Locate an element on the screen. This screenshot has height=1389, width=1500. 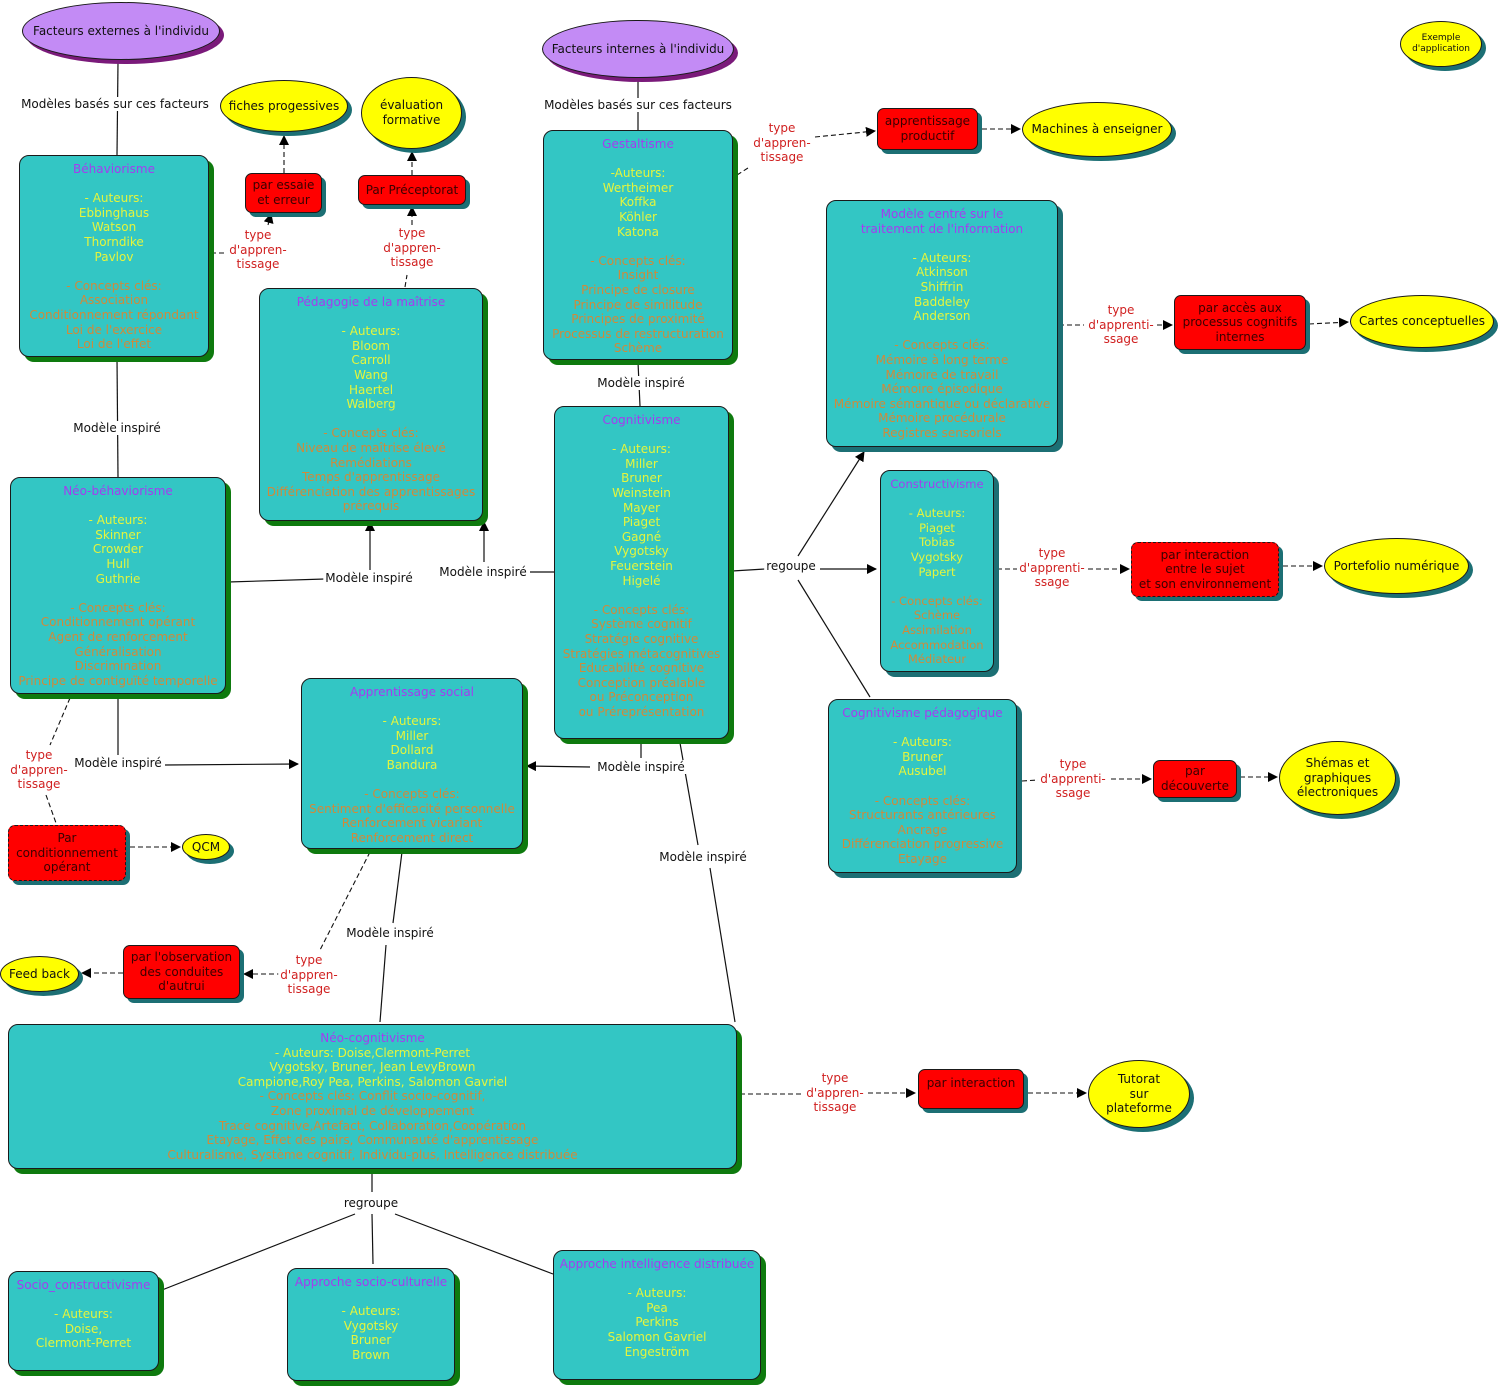
application-portefolio-numerique: Portefolio numérique is located at coordinates (1396, 566).